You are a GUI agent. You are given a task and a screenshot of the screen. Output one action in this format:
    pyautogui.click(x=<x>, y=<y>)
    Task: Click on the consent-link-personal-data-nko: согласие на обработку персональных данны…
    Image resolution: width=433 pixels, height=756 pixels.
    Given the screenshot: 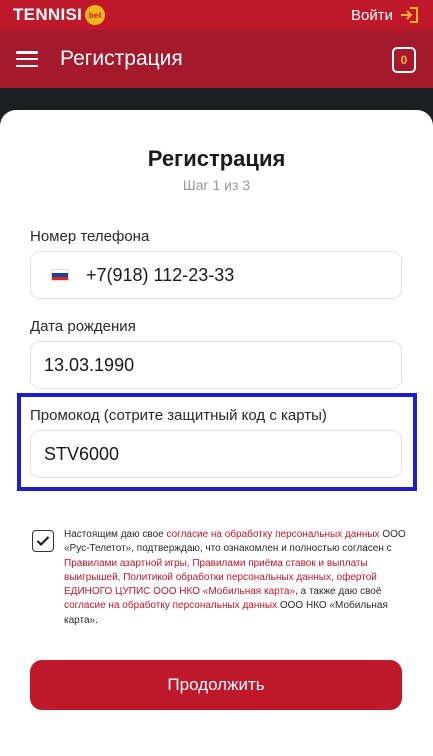 What is the action you would take?
    pyautogui.click(x=170, y=605)
    